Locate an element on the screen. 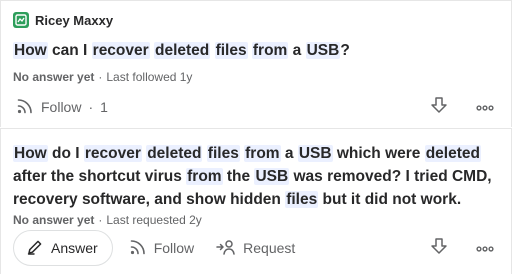 This screenshot has height=274, width=512. question-text: do I is located at coordinates (65, 153).